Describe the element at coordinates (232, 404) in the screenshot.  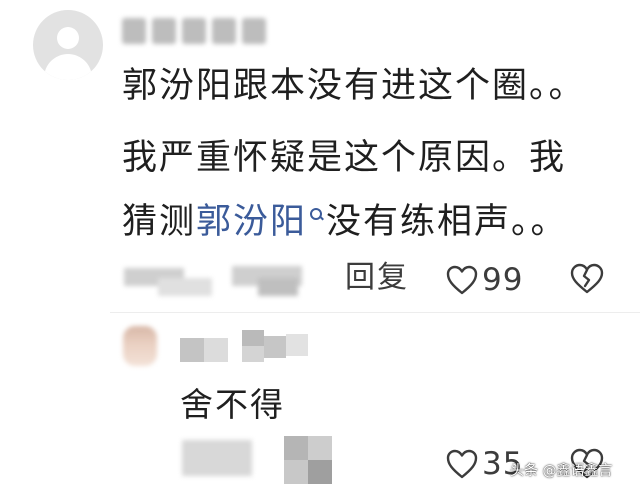
I see `reply-text: 舍不得` at that location.